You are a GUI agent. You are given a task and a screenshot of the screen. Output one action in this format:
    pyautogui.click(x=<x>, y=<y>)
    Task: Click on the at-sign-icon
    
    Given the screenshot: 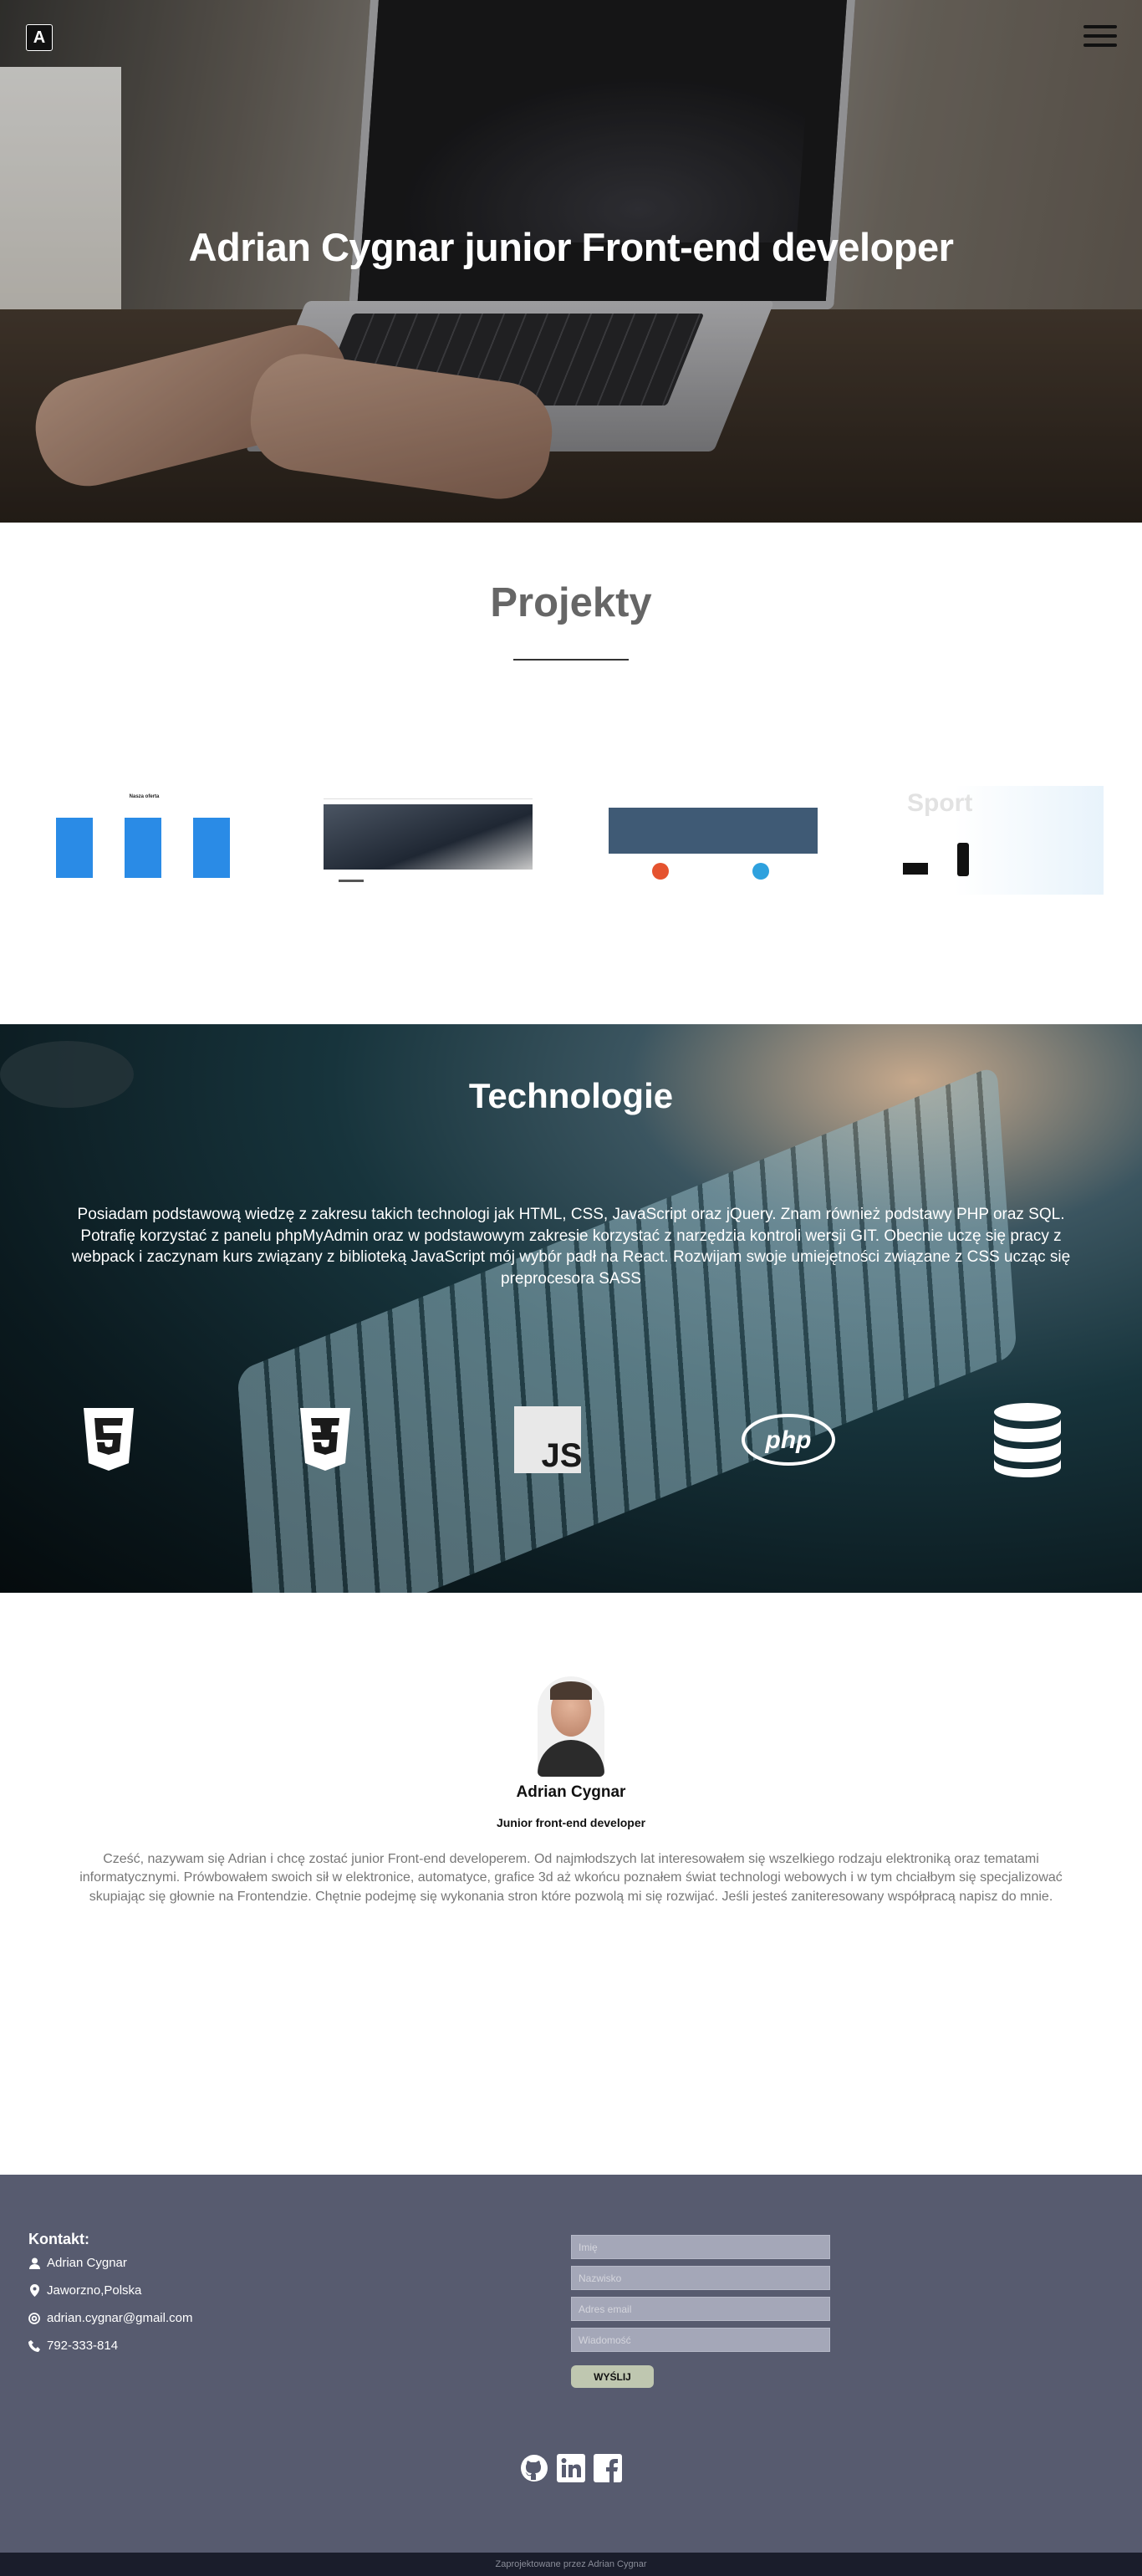 What is the action you would take?
    pyautogui.click(x=34, y=2318)
    